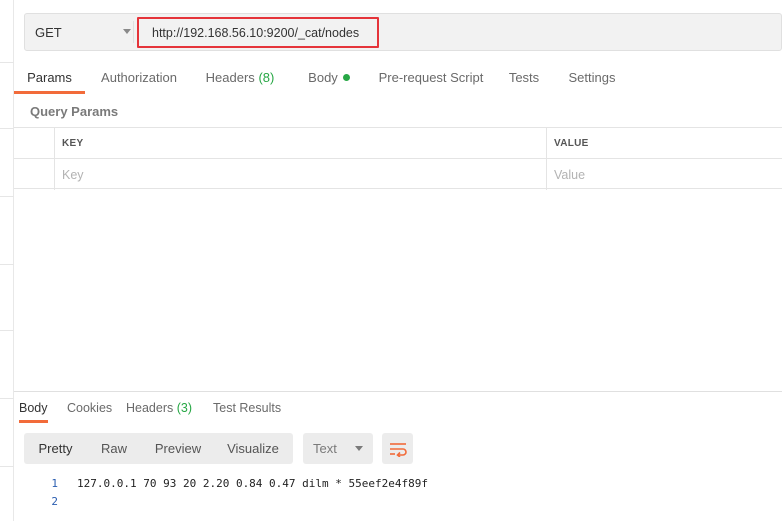 Image resolution: width=782 pixels, height=521 pixels. I want to click on row-checkbox-cell, so click(34, 174).